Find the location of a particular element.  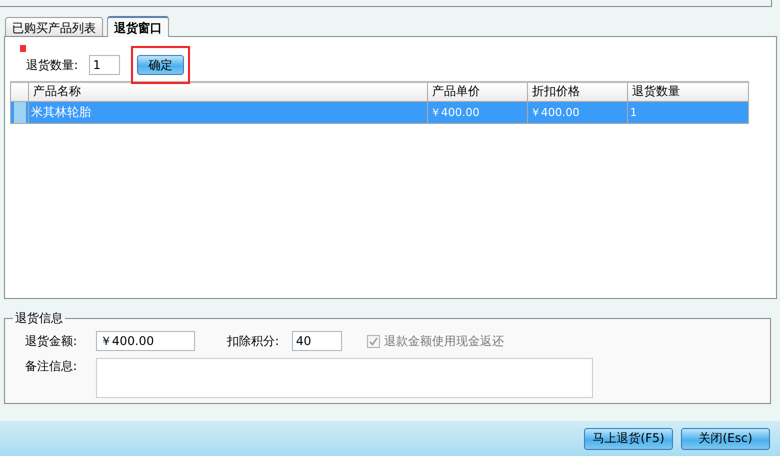

tab: 已购买产品列表 is located at coordinates (54, 26).